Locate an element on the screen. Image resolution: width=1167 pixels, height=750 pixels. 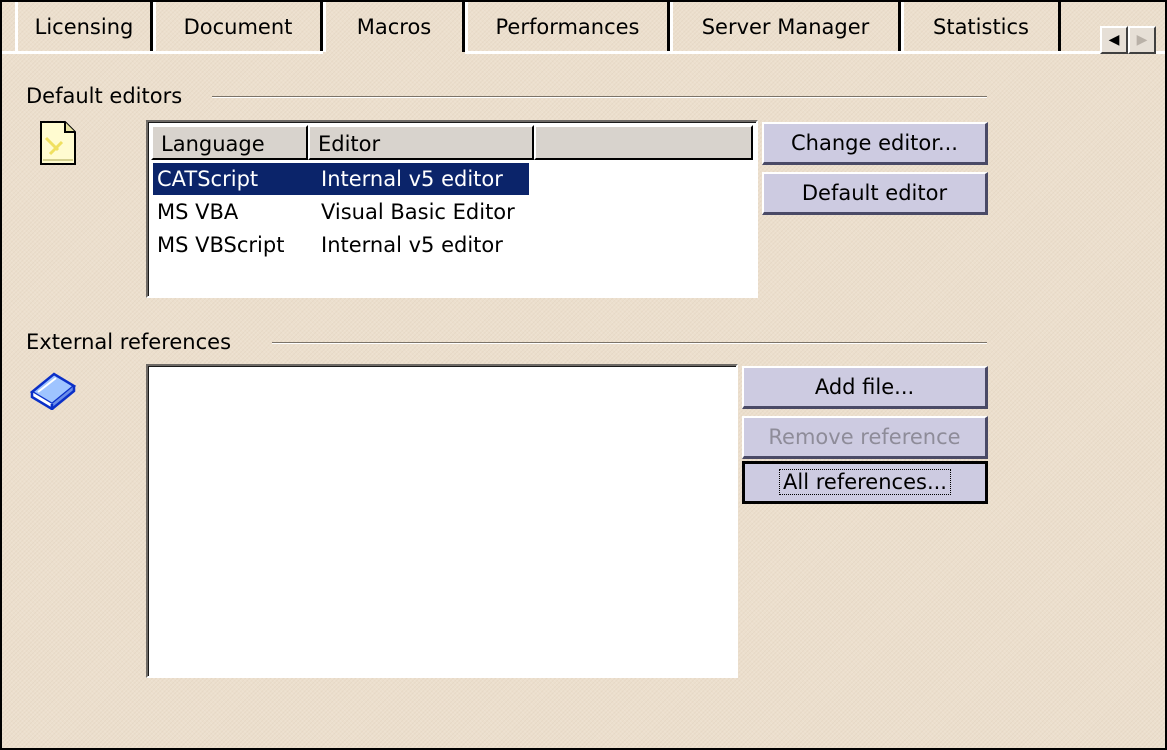
tab-document: Document is located at coordinates (238, 27).